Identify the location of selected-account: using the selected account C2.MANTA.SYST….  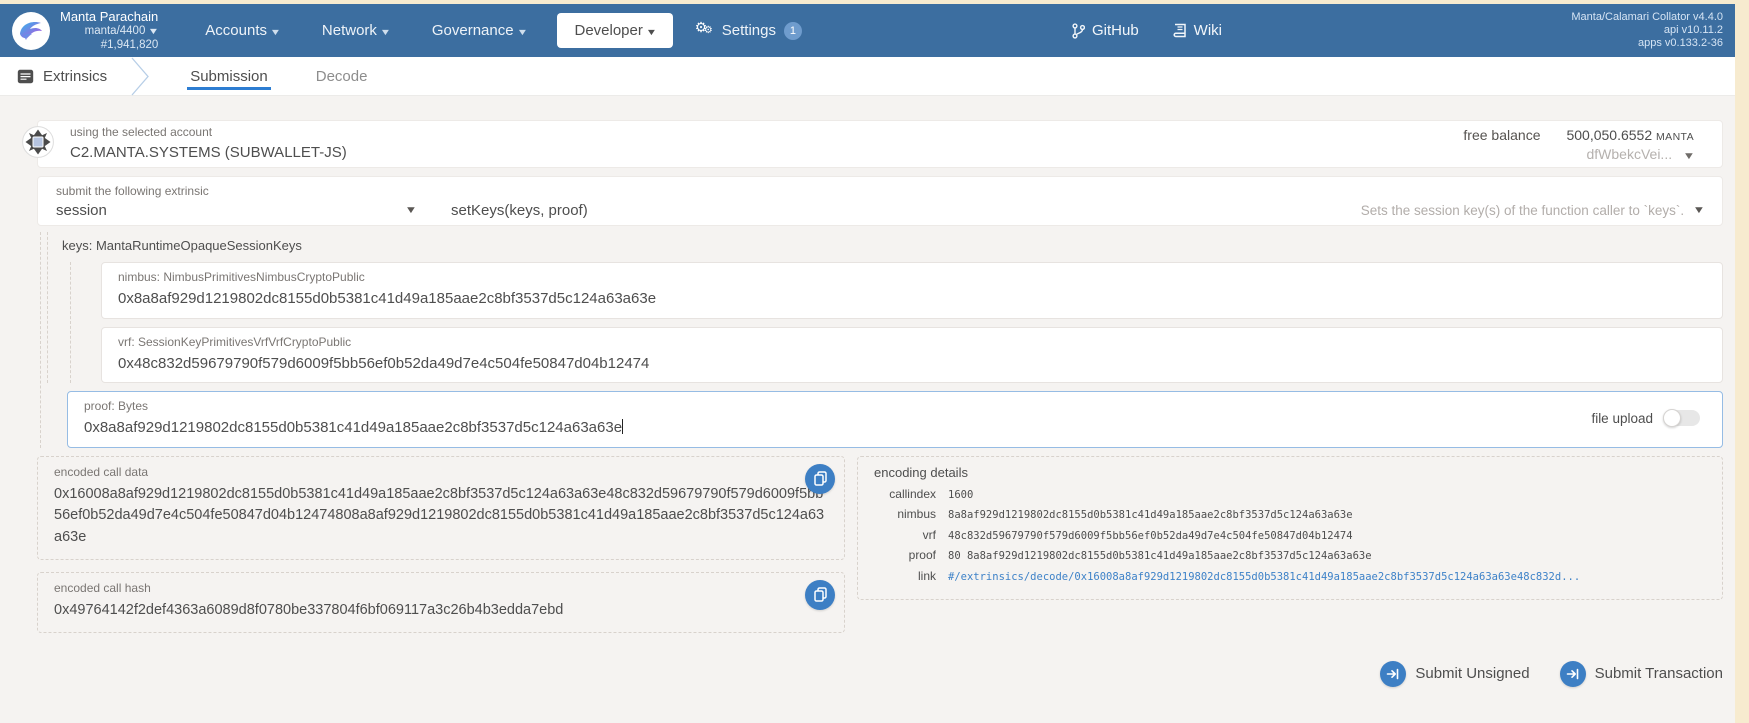
(766, 144).